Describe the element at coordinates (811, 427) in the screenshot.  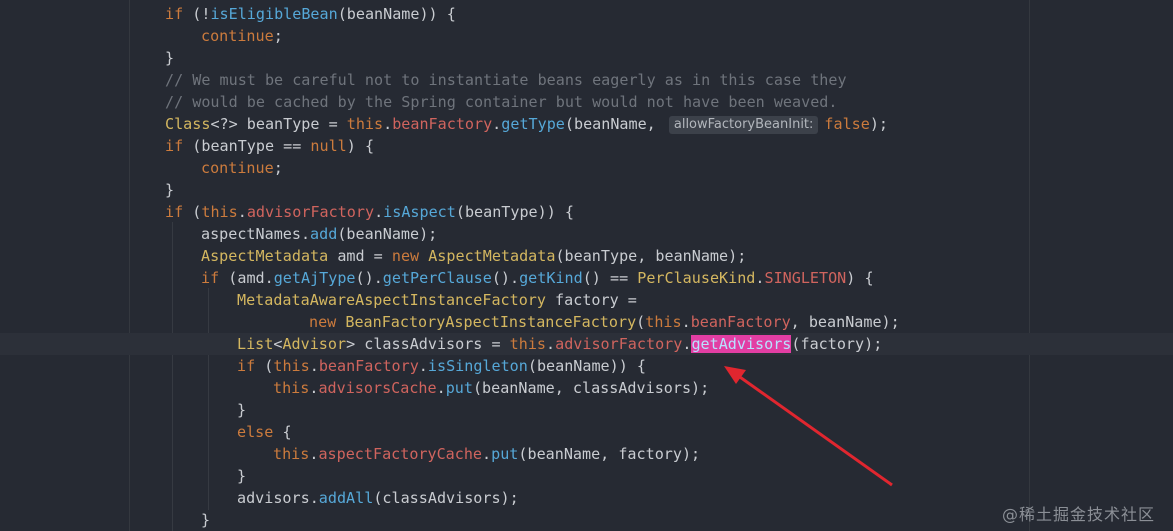
I see `arrow-shaft` at that location.